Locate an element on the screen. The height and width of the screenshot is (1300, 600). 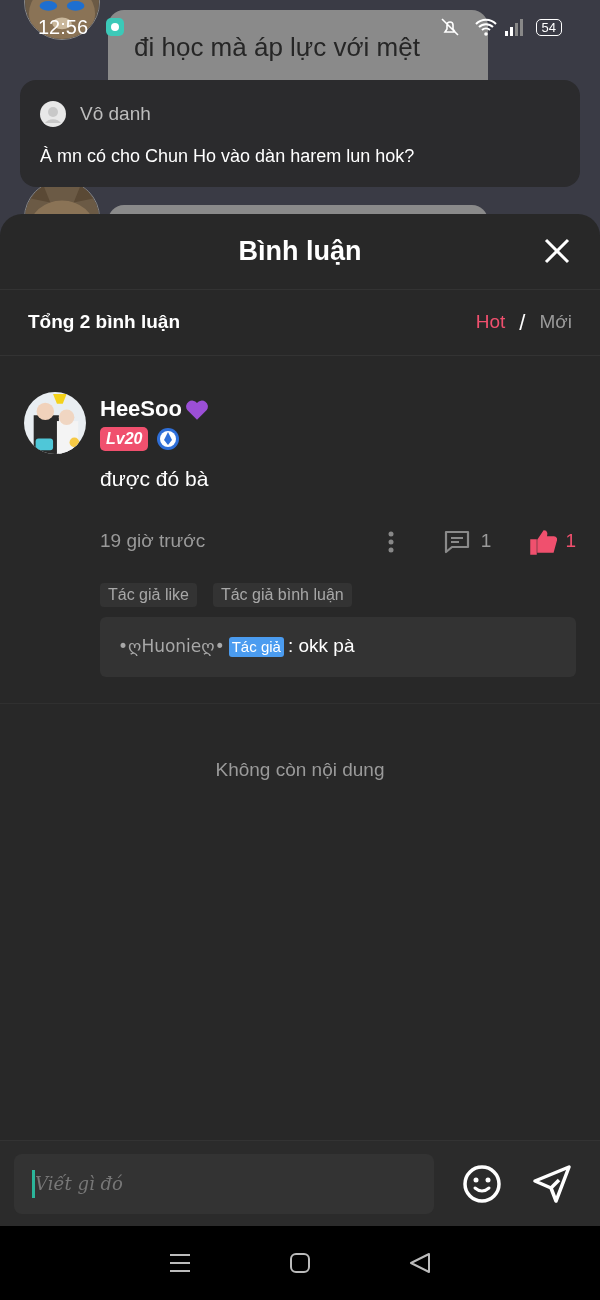
menu-icon is located at coordinates (180, 1263).